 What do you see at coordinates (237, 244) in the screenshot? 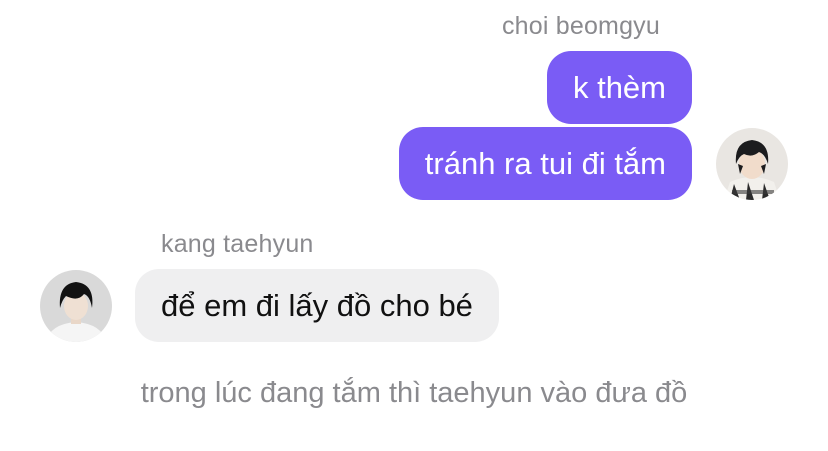
I see `sender-name-taehyun: kang taehyun` at bounding box center [237, 244].